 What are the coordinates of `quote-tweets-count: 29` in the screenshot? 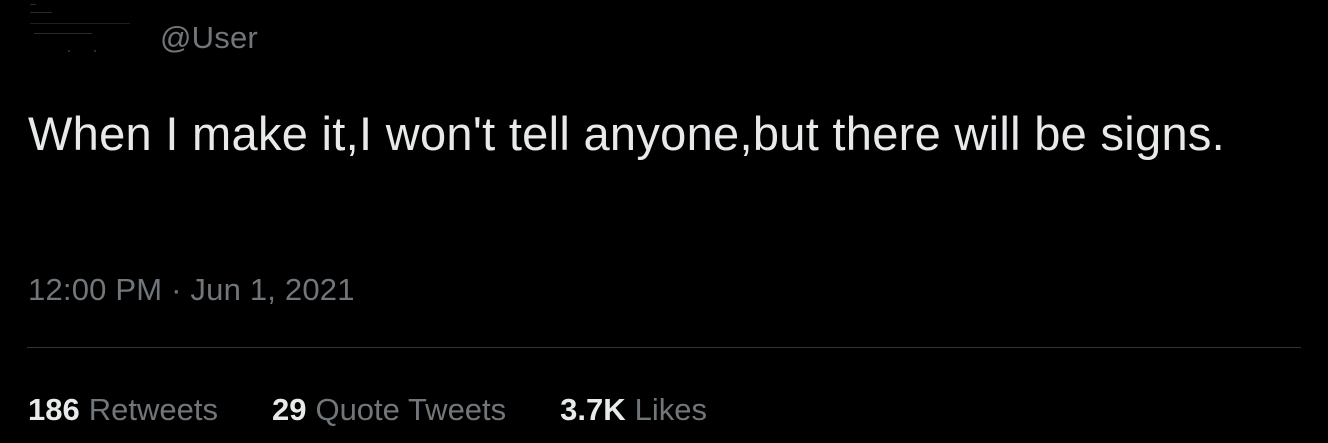 It's located at (289, 409).